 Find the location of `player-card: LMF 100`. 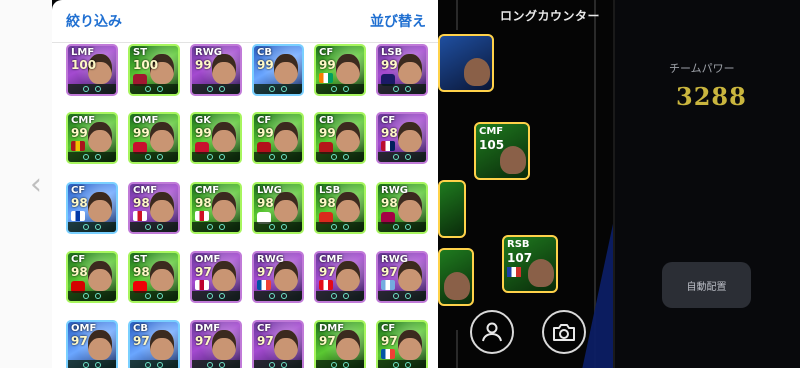

player-card: LMF 100 is located at coordinates (92, 70).